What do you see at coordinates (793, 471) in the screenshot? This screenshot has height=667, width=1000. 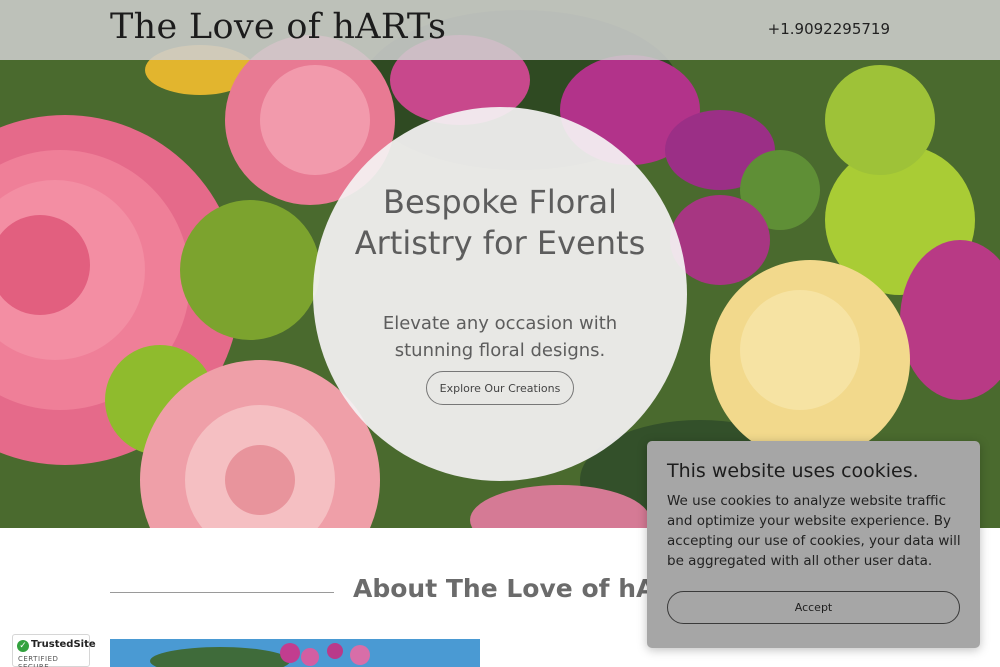 I see `cookie-title: This website uses cookies.` at bounding box center [793, 471].